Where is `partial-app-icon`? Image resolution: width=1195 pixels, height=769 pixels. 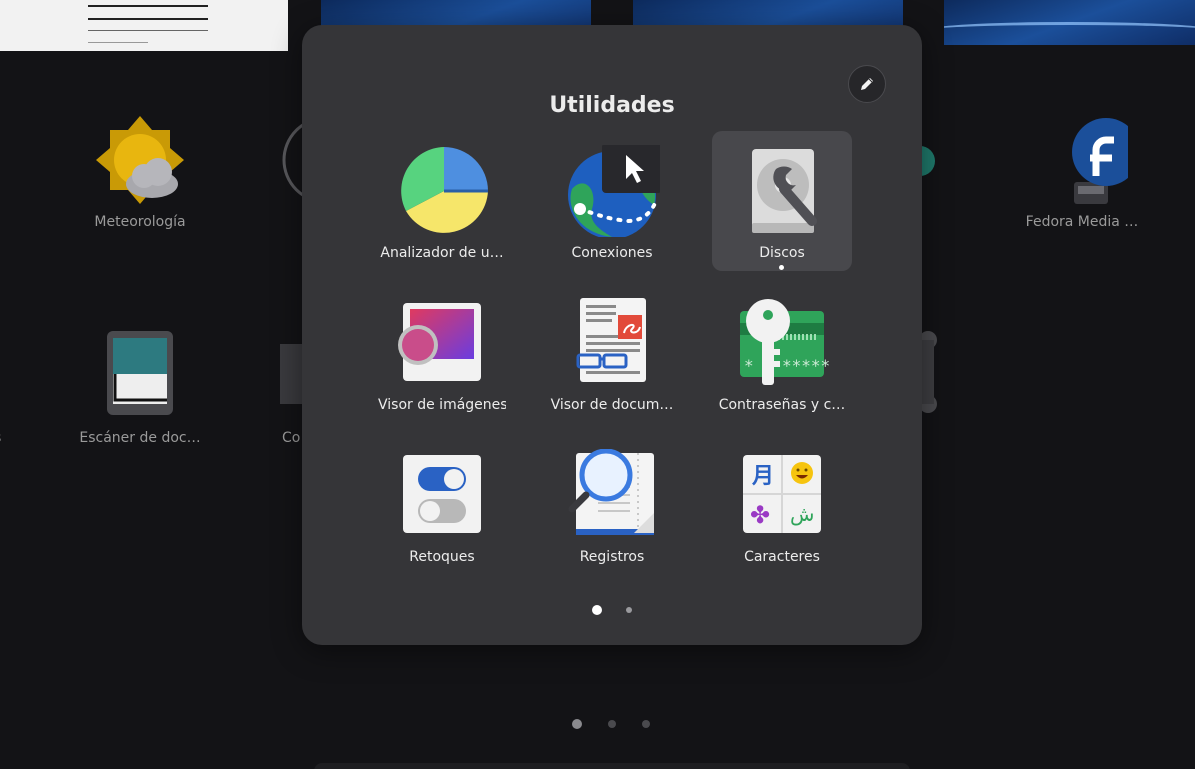
partial-app-icon is located at coordinates (7, 376).